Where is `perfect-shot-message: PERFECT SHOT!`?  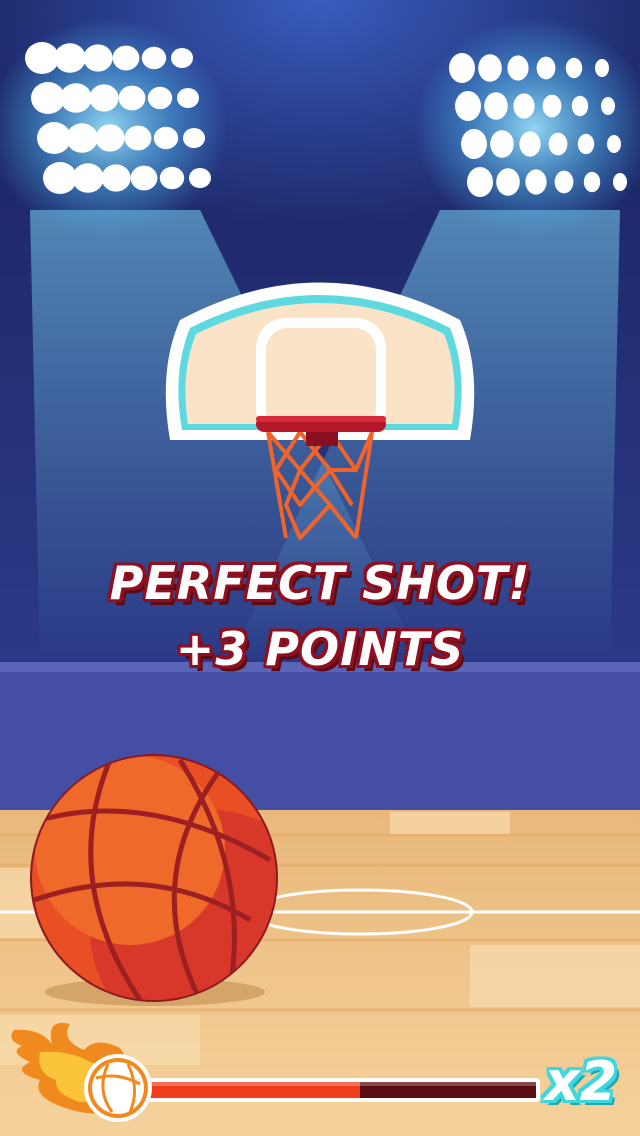 perfect-shot-message: PERFECT SHOT! is located at coordinates (320, 583).